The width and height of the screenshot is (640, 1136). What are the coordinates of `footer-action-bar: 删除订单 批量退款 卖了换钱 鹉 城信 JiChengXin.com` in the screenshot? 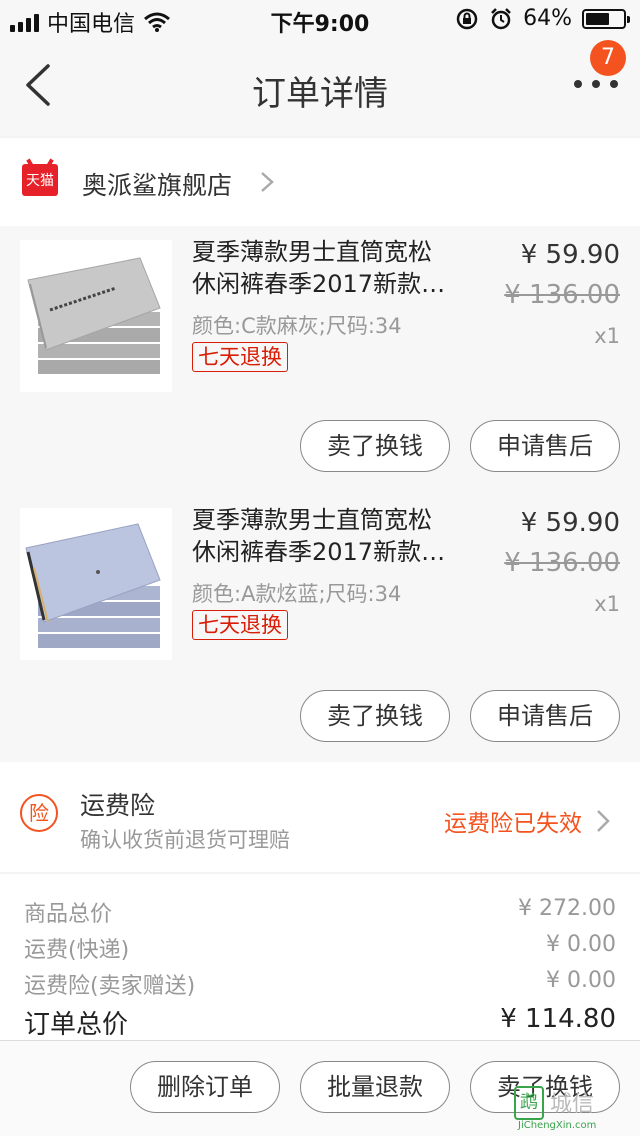 It's located at (320, 1088).